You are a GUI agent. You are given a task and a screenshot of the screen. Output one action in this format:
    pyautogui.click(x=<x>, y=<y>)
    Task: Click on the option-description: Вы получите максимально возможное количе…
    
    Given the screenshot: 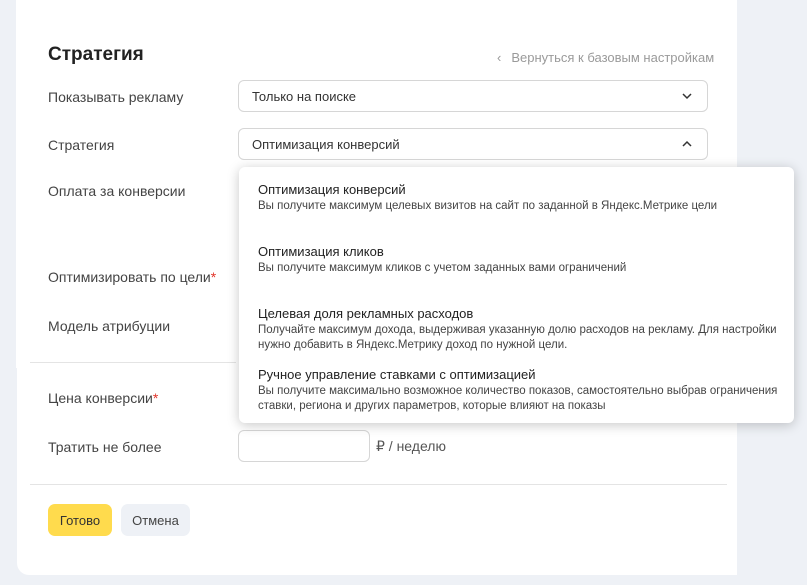 What is the action you would take?
    pyautogui.click(x=518, y=398)
    